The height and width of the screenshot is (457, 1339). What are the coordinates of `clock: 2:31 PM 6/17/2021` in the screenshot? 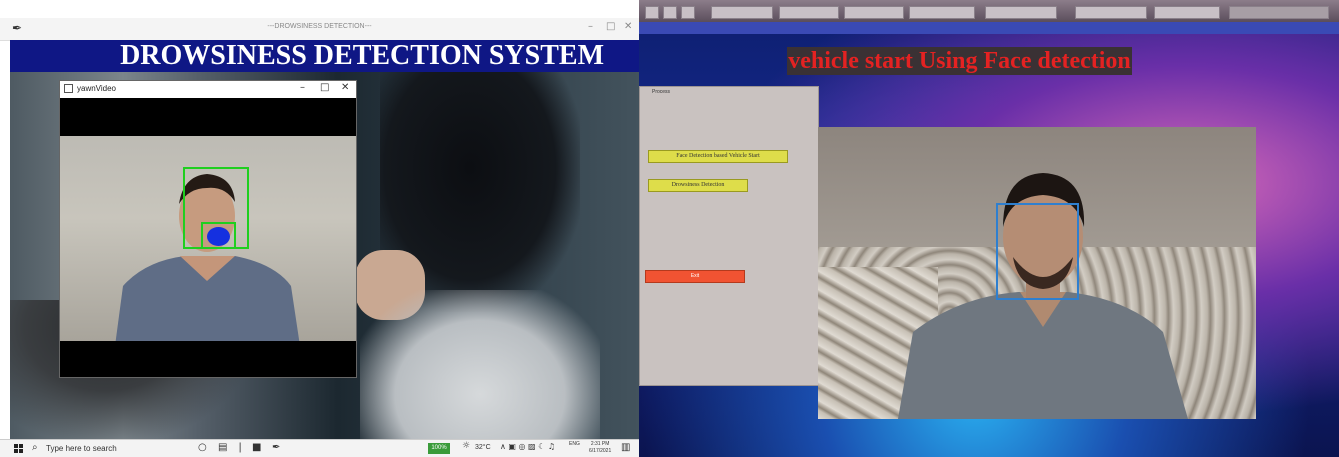 It's located at (600, 448).